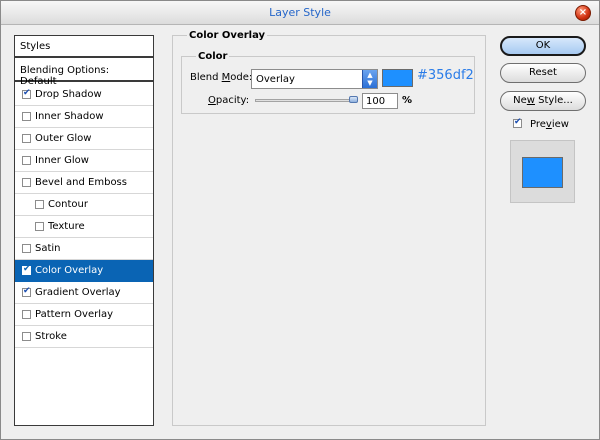  What do you see at coordinates (229, 100) in the screenshot?
I see `opacity-label: Opacity:` at bounding box center [229, 100].